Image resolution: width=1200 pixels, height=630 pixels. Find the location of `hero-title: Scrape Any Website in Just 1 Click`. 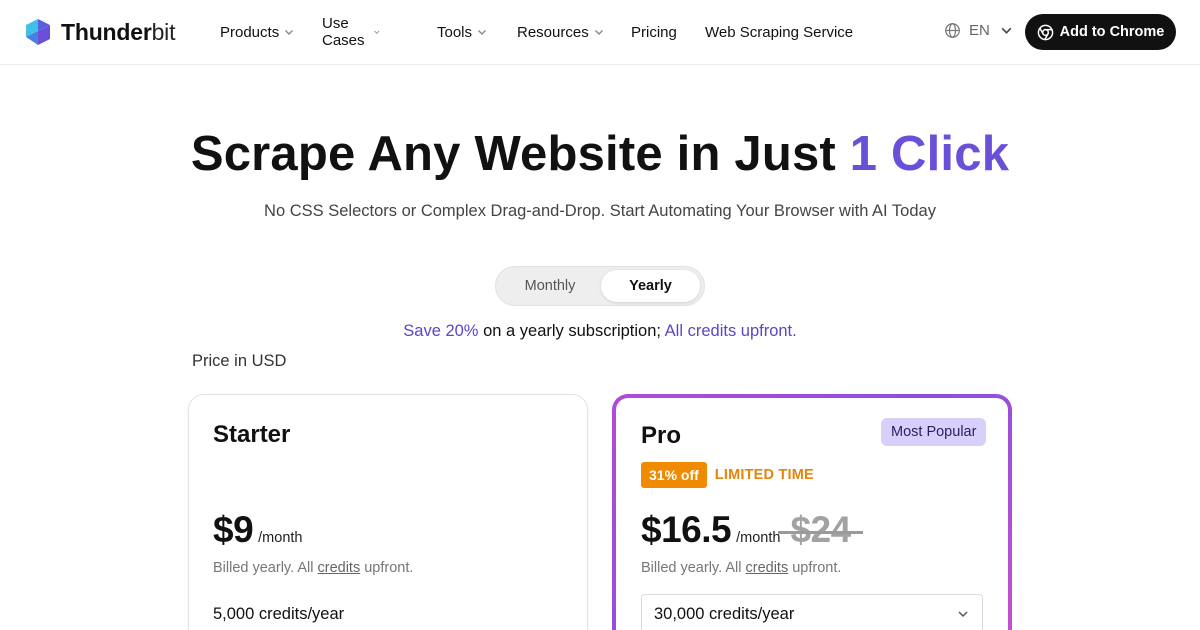

hero-title: Scrape Any Website in Just 1 Click is located at coordinates (600, 154).